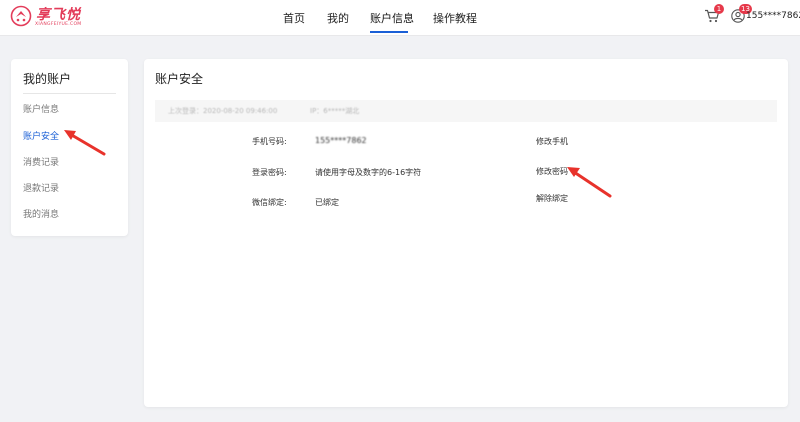  I want to click on wechat-label: 微信绑定:, so click(269, 202).